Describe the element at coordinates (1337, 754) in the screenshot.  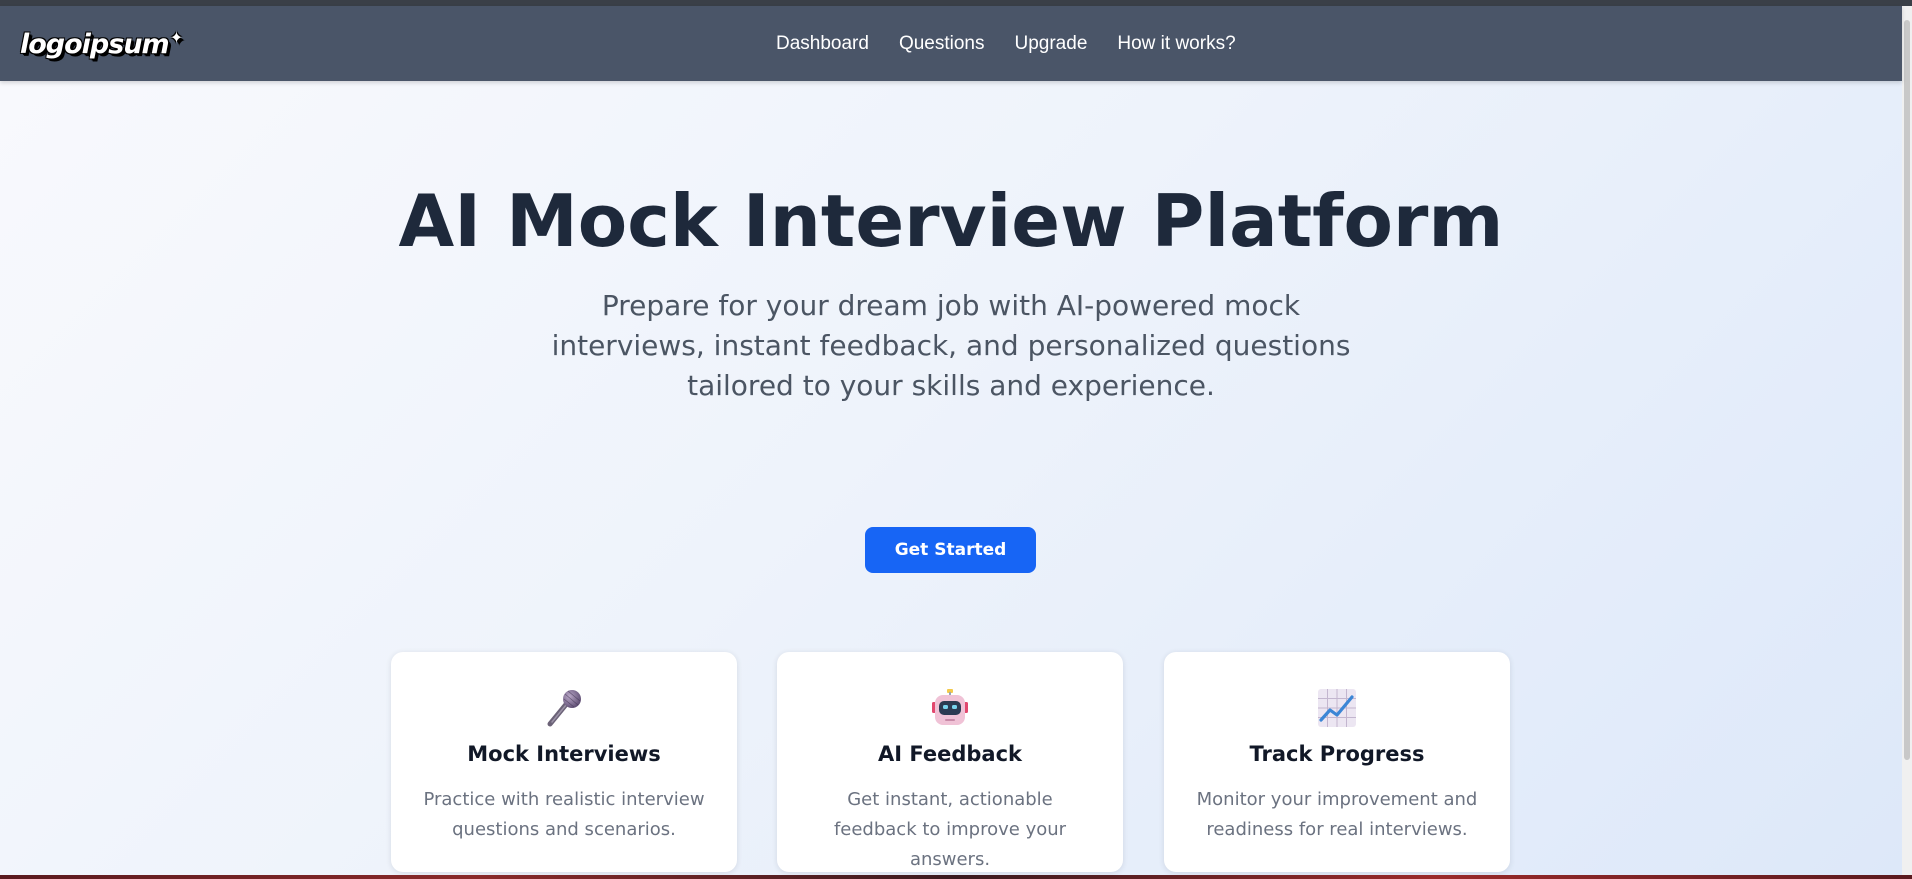
I see `feature-title: Track Progress` at that location.